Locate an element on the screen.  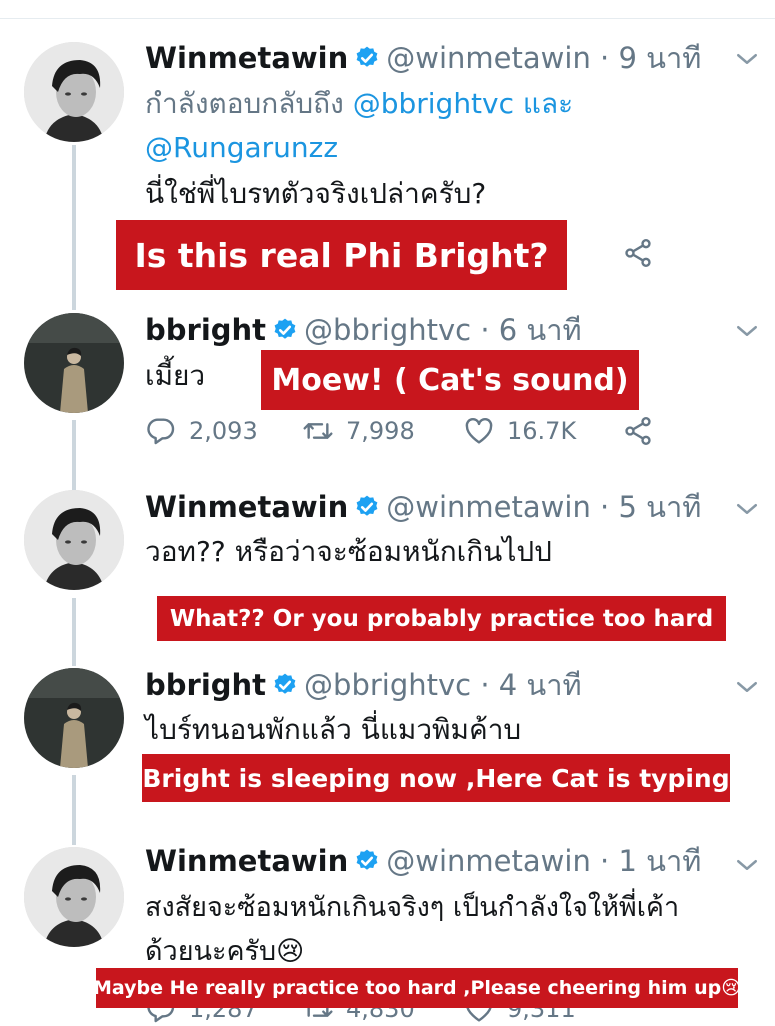
tweet-header: Winmetawin @winmetawin · 5 นาที is located at coordinates (423, 507).